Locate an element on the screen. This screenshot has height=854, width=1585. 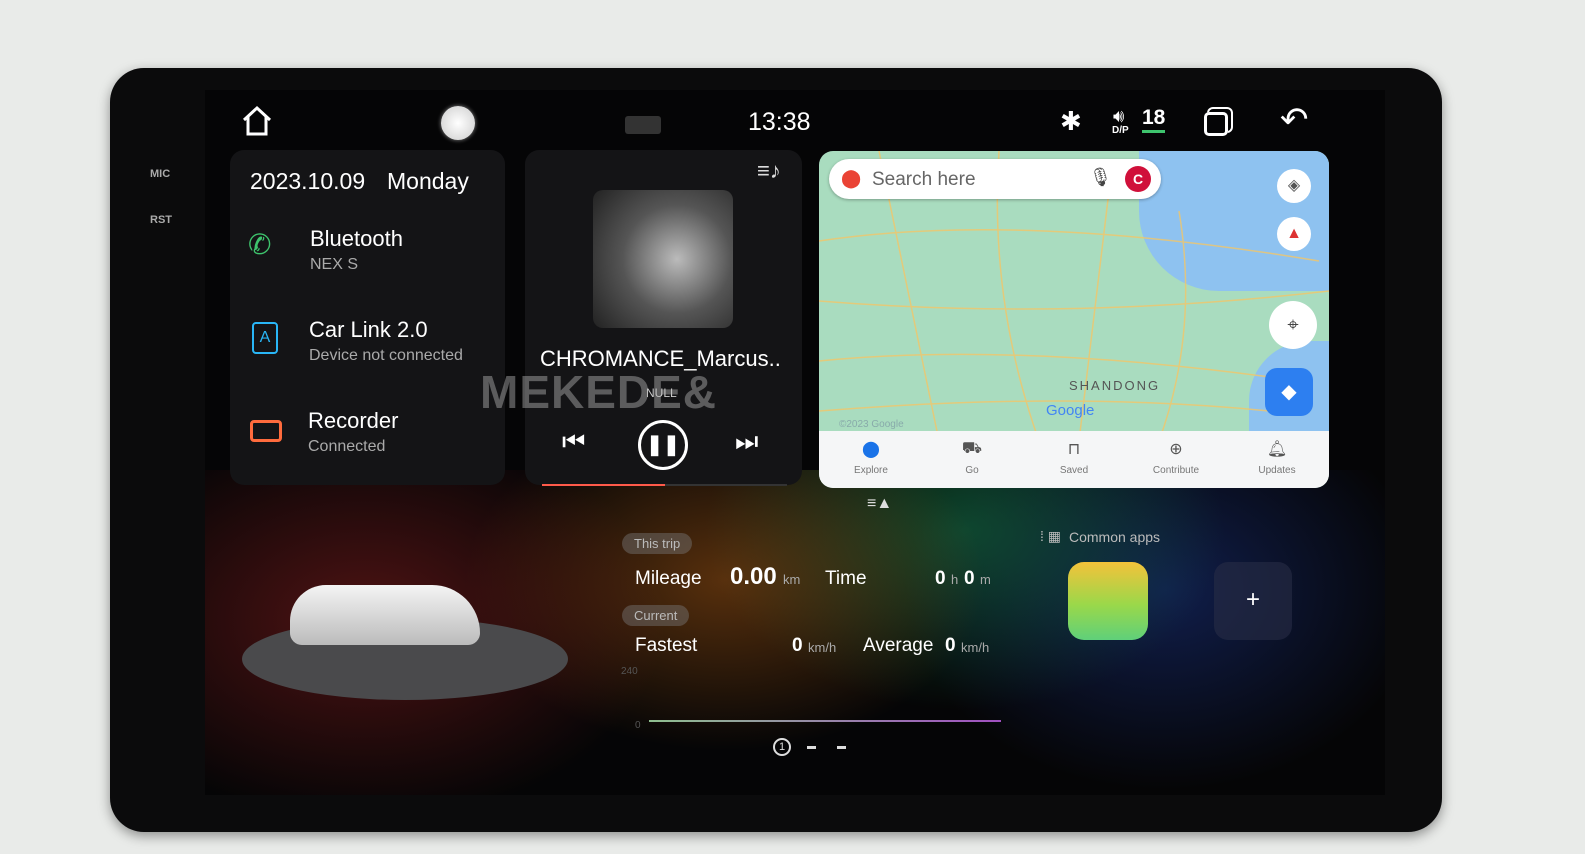
nav-contribute: ⊕ Contribute is located at coordinates (1176, 457).